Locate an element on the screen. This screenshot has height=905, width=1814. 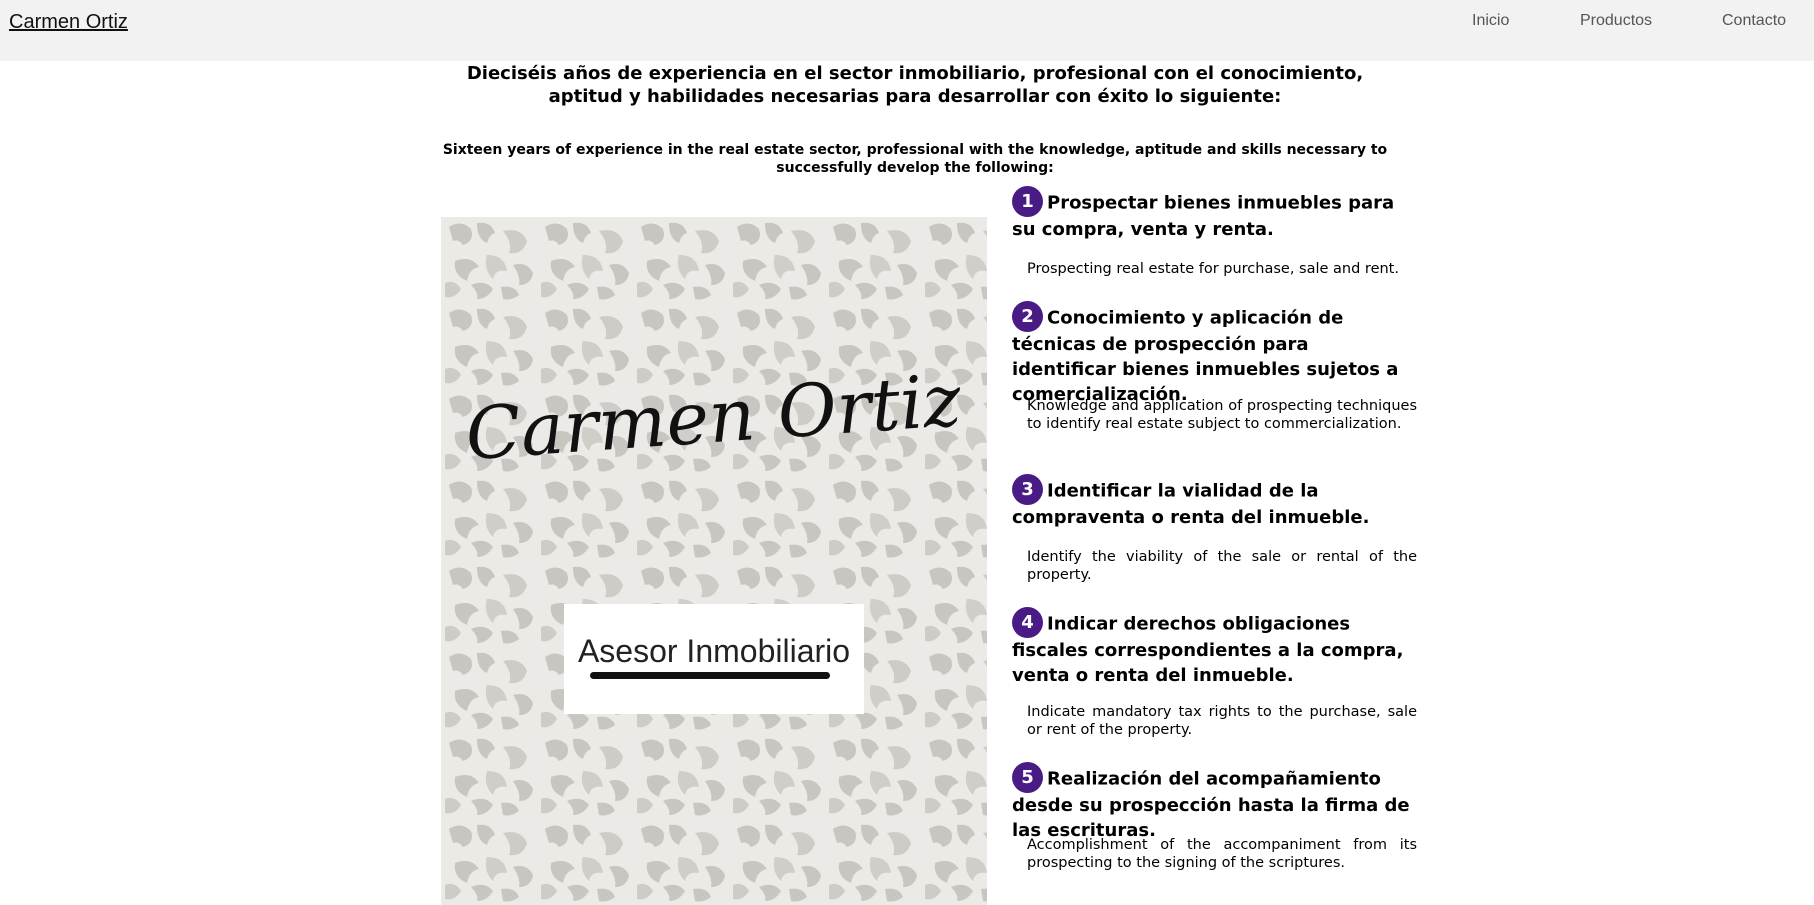
top-navbar: Carmen Ortiz Inicio Productos Contacto is located at coordinates (907, 30).